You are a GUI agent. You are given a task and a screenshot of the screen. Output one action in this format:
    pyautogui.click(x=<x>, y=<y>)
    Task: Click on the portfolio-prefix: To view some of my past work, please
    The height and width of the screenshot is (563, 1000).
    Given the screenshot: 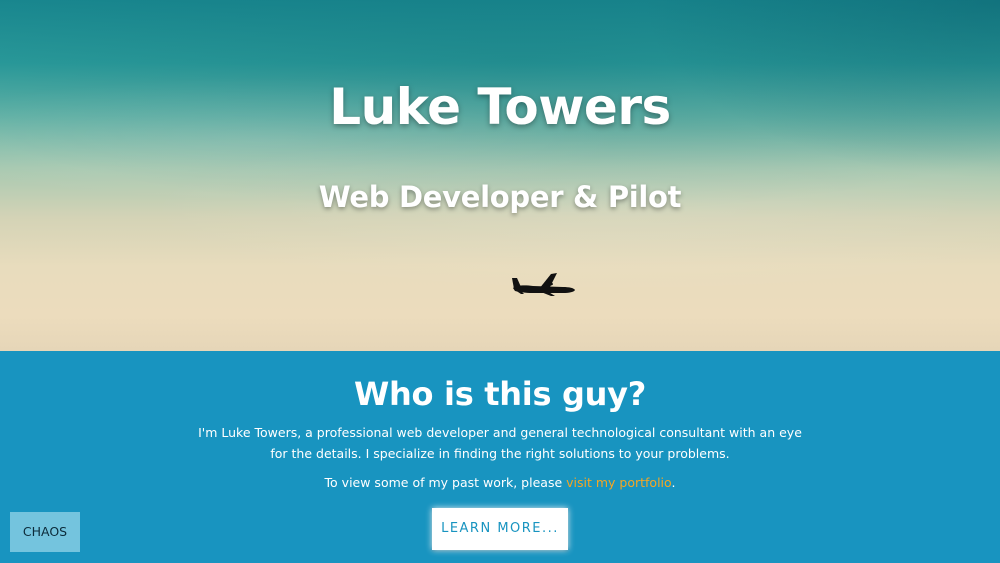 What is the action you would take?
    pyautogui.click(x=445, y=482)
    